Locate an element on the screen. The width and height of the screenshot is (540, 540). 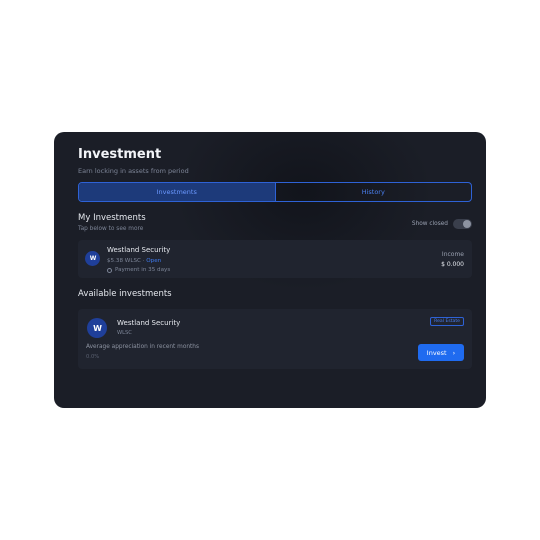
payment-info: Payment in 35 days is located at coordinates (138, 270).